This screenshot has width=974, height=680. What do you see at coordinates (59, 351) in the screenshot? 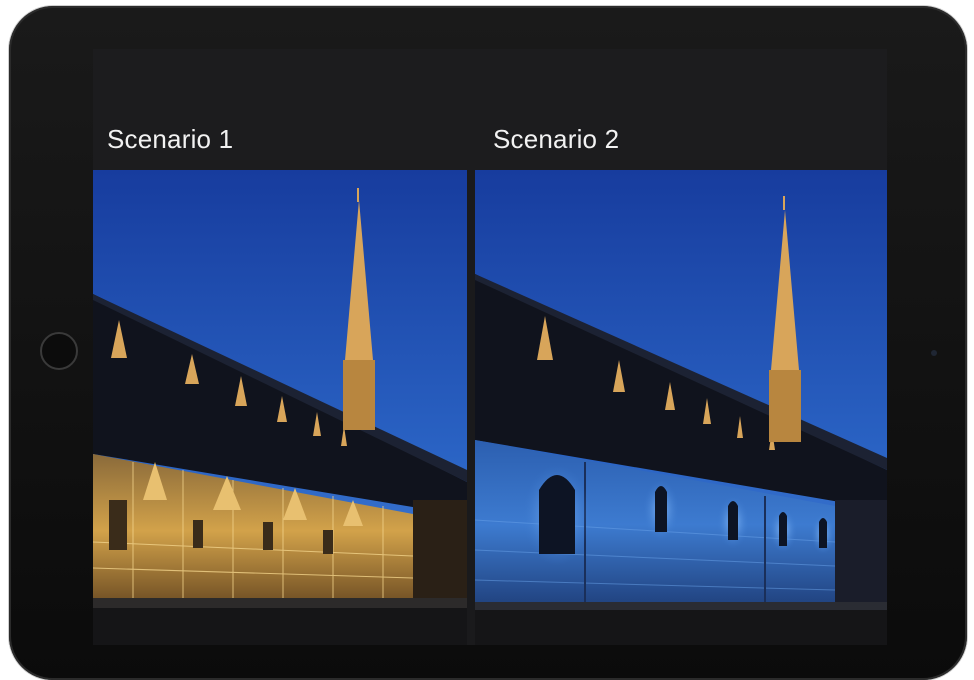
I see `home-button` at bounding box center [59, 351].